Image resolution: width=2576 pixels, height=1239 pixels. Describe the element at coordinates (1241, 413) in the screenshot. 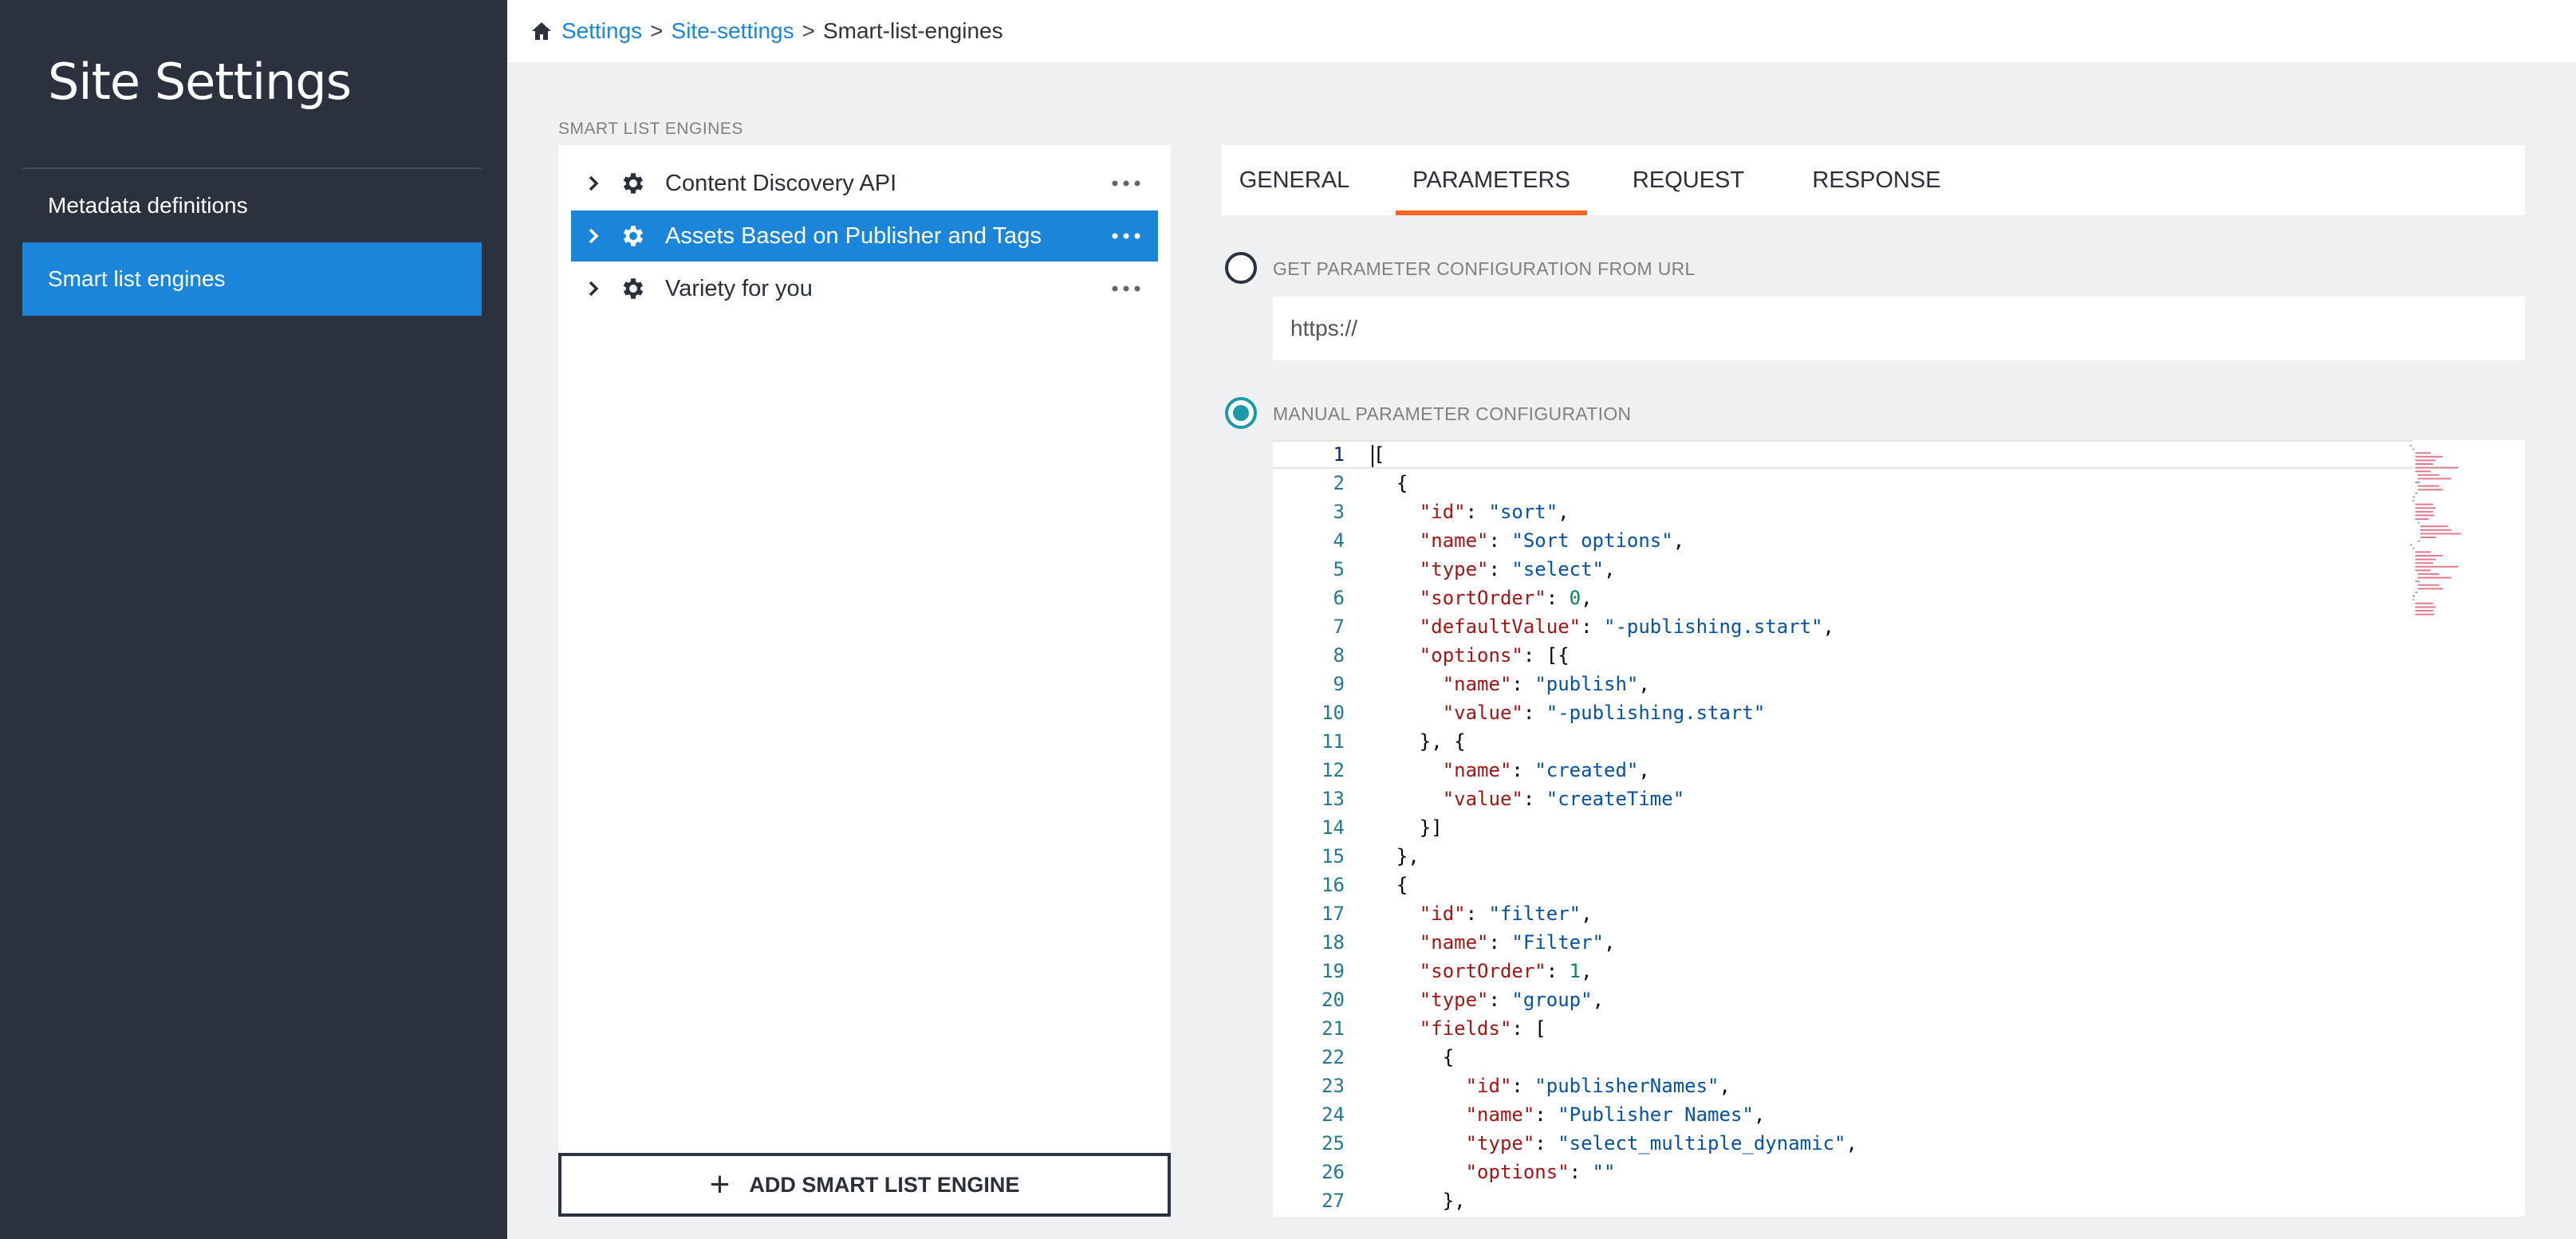

I see `manual-config-radio` at that location.